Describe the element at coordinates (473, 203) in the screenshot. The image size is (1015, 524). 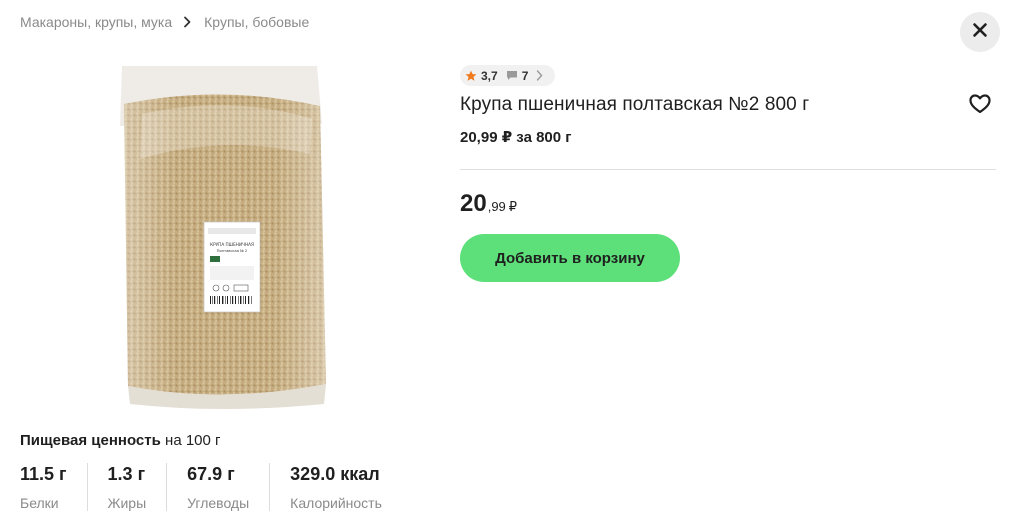
I see `price-integer: 20` at that location.